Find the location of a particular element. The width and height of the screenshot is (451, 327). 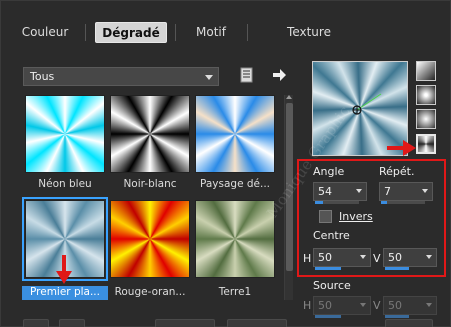

center-h-value: 50 is located at coordinates (325, 257).